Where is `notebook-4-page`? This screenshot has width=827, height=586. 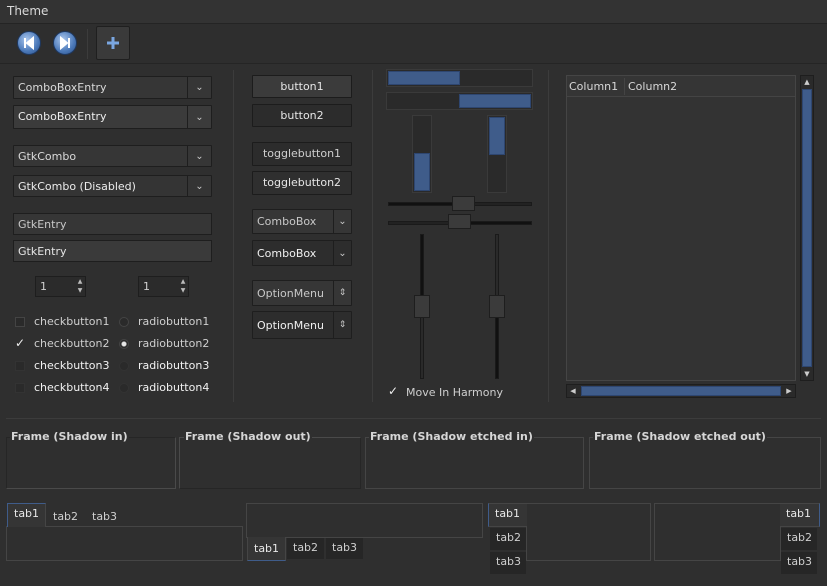
notebook-4-page is located at coordinates (717, 532).